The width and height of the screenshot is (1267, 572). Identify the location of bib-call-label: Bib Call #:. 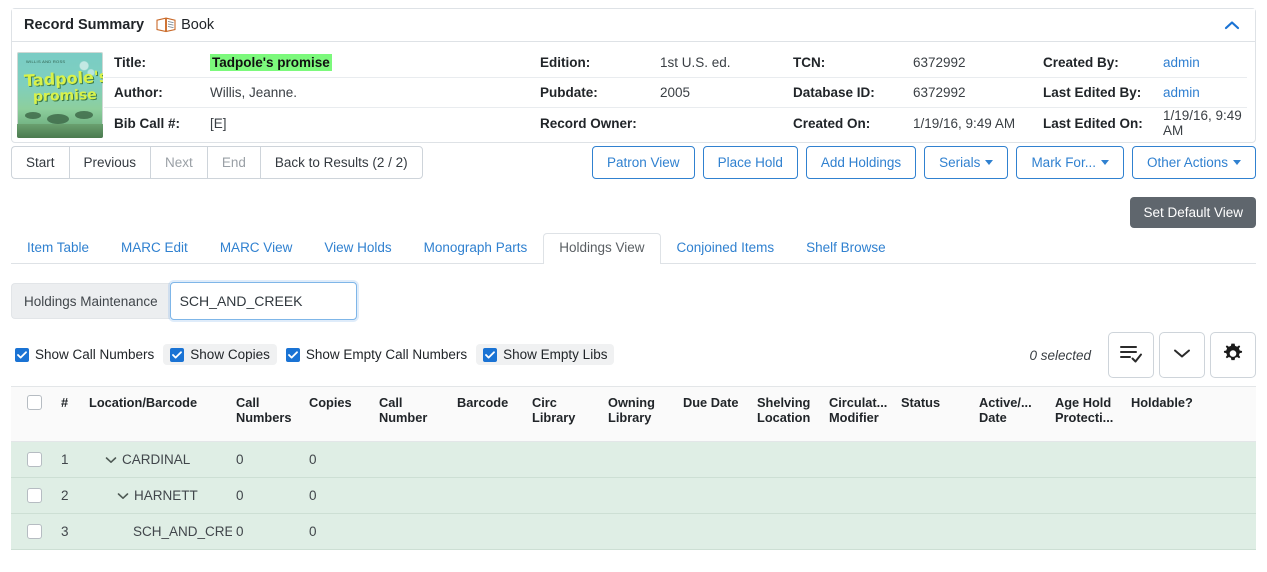
(147, 123).